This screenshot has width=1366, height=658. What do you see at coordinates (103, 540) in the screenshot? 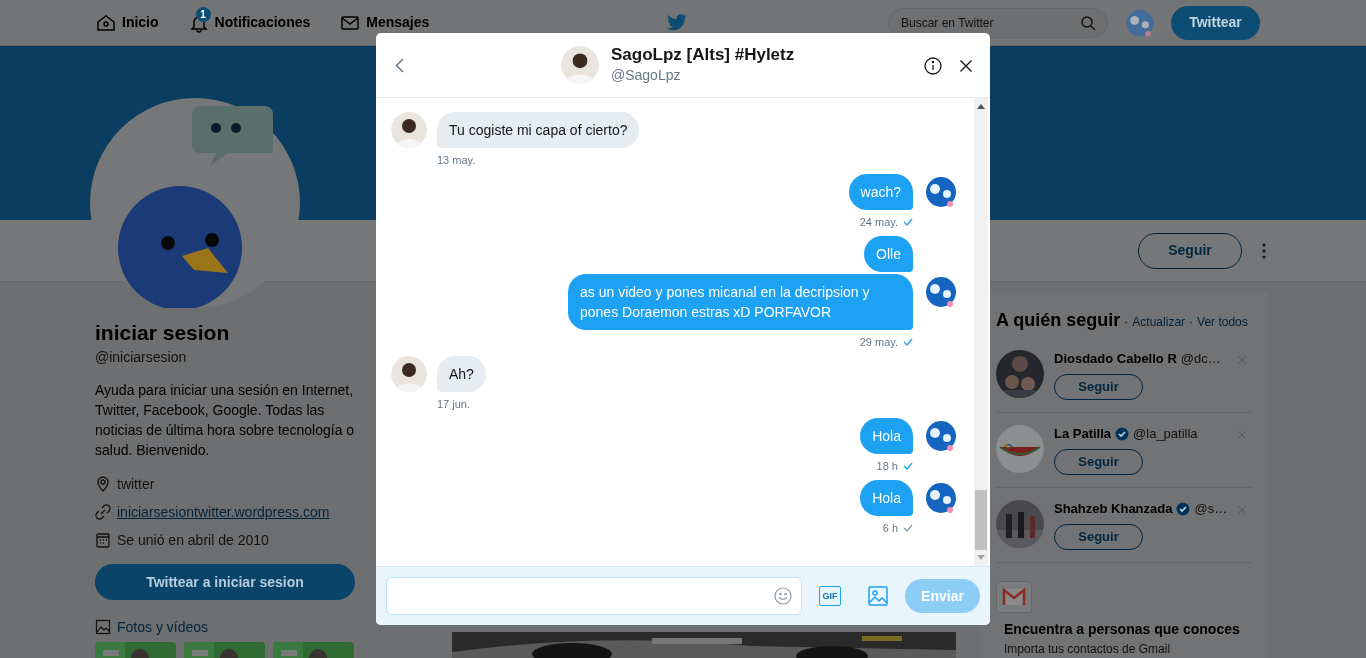
I see `calendar-icon` at bounding box center [103, 540].